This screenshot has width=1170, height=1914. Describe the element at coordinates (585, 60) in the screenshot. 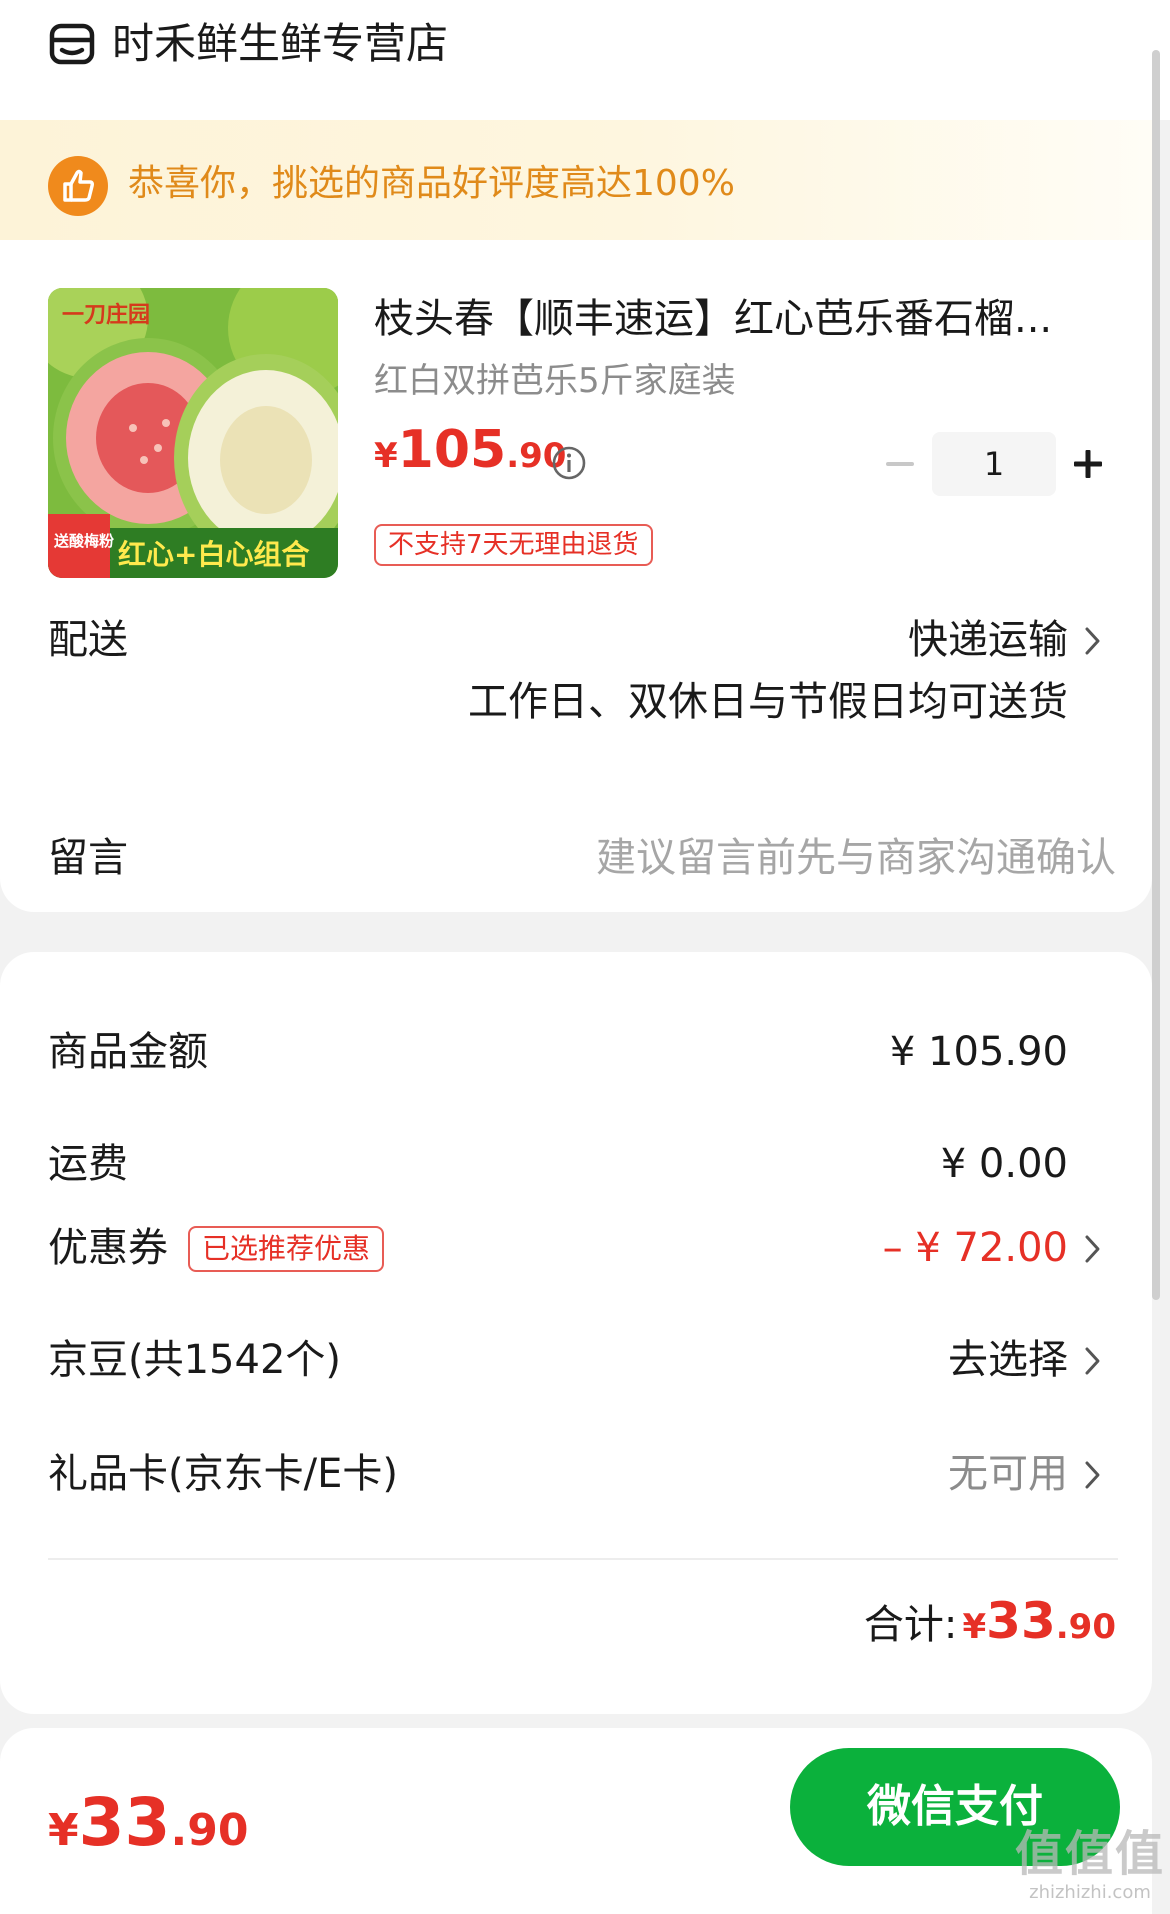

I see `header: 时禾鲜生鲜专营店` at that location.